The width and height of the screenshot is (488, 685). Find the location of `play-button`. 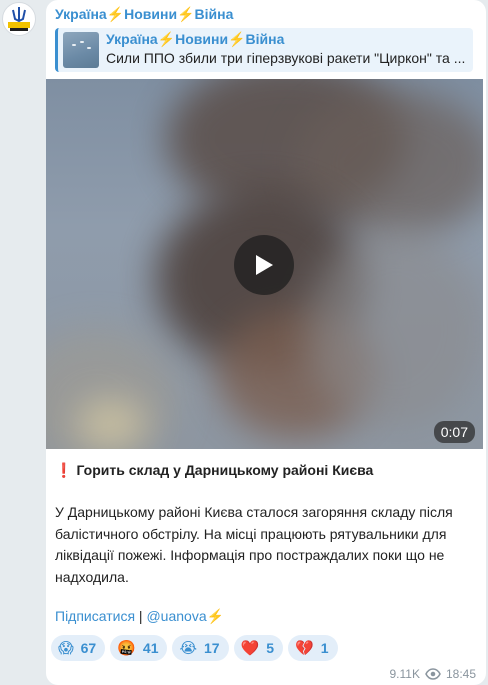

play-button is located at coordinates (264, 265).